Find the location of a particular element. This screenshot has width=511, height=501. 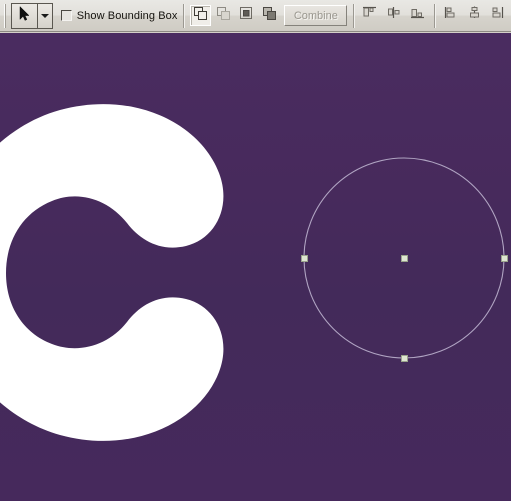

unite-shapes-icon is located at coordinates (200, 16).